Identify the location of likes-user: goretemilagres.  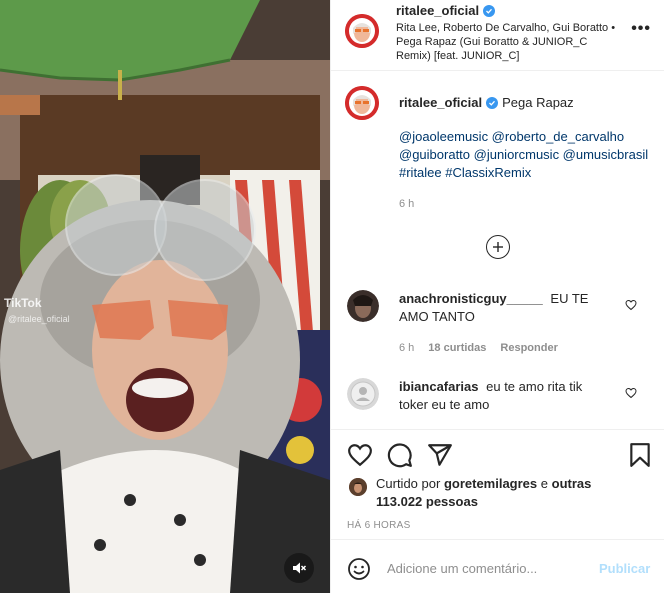
(490, 483).